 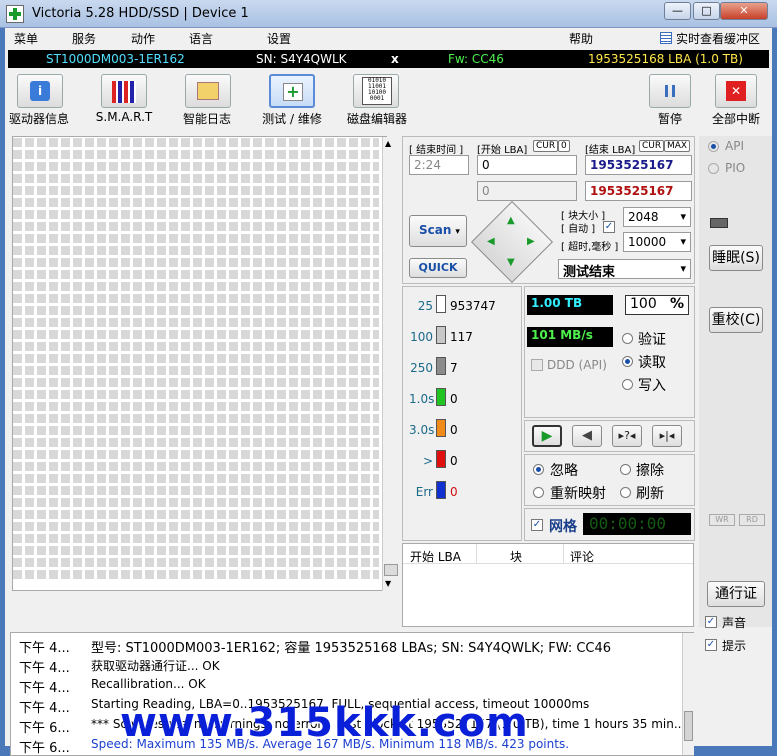 I want to click on stat-label: 25, so click(x=425, y=306).